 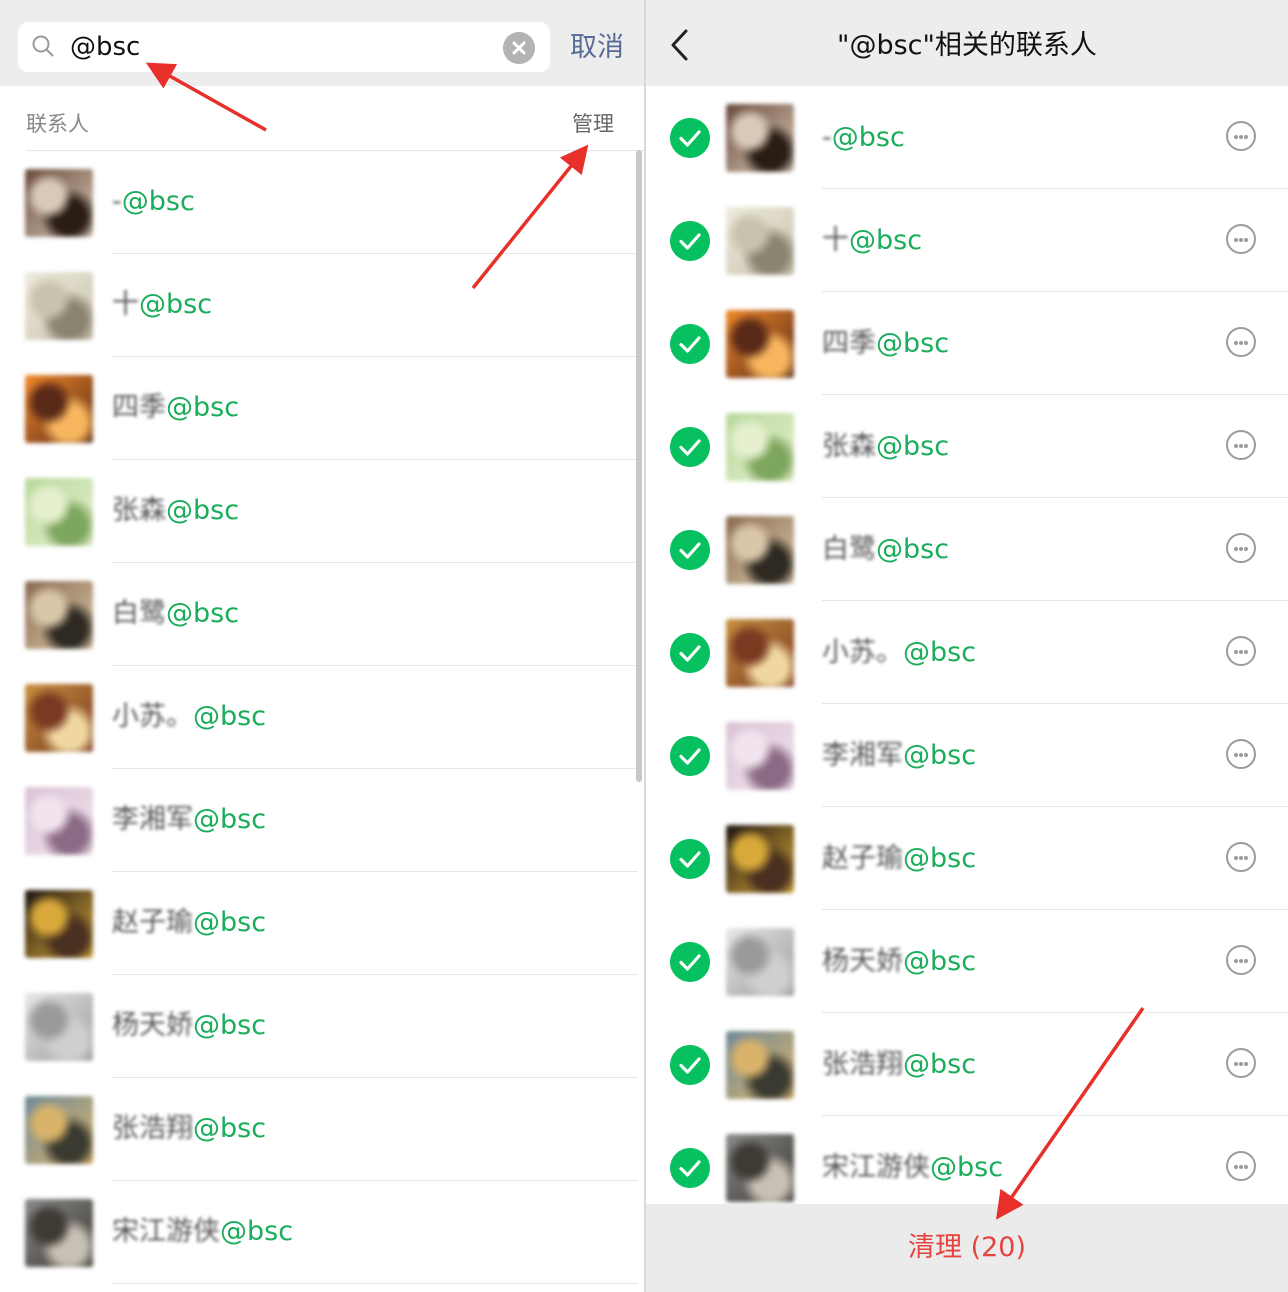 What do you see at coordinates (319, 202) in the screenshot?
I see `contact-result-item: -@bsc` at bounding box center [319, 202].